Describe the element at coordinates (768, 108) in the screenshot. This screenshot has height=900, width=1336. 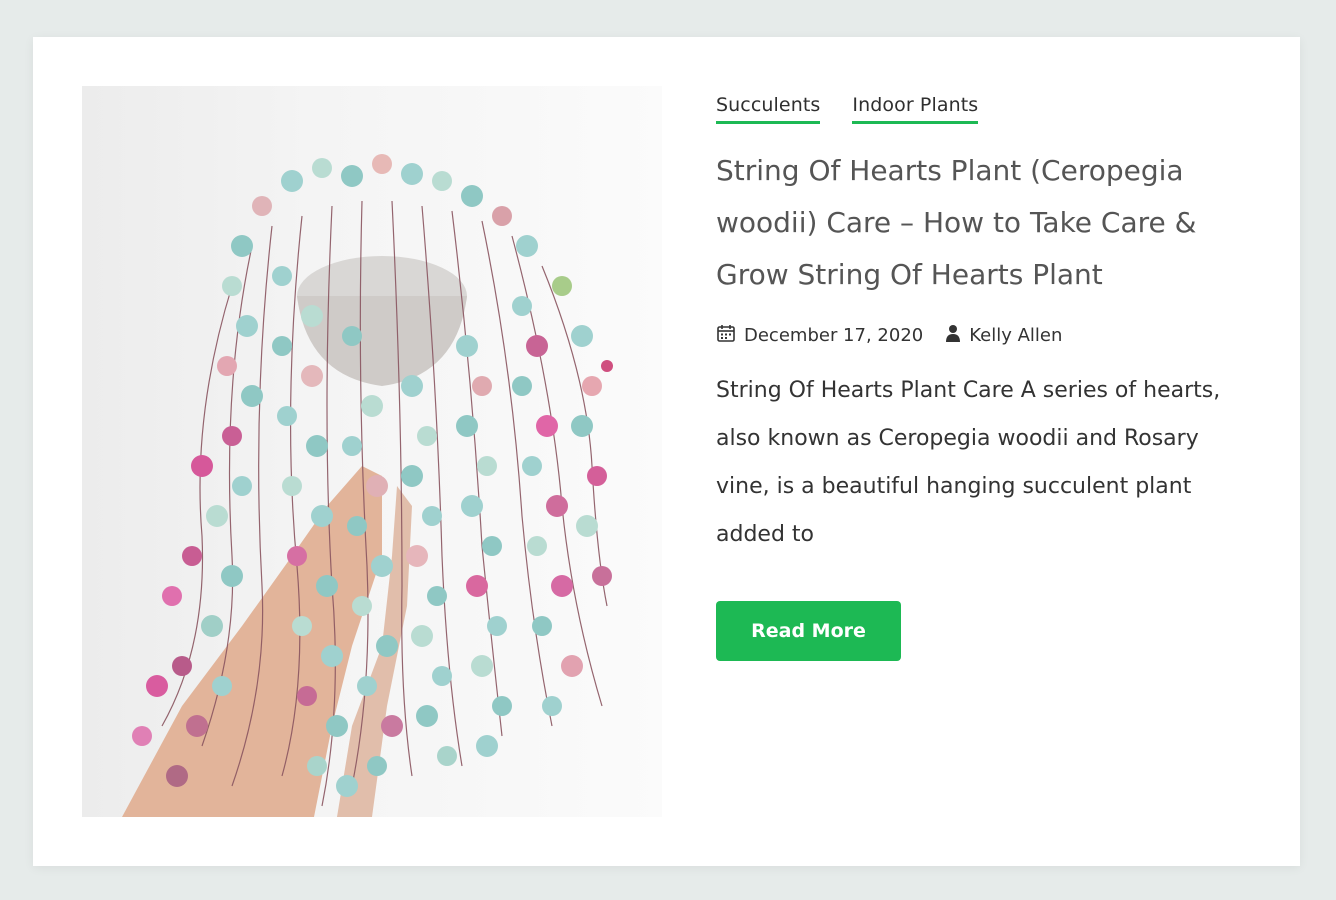
I see `category-link-succulents: Succulents` at that location.